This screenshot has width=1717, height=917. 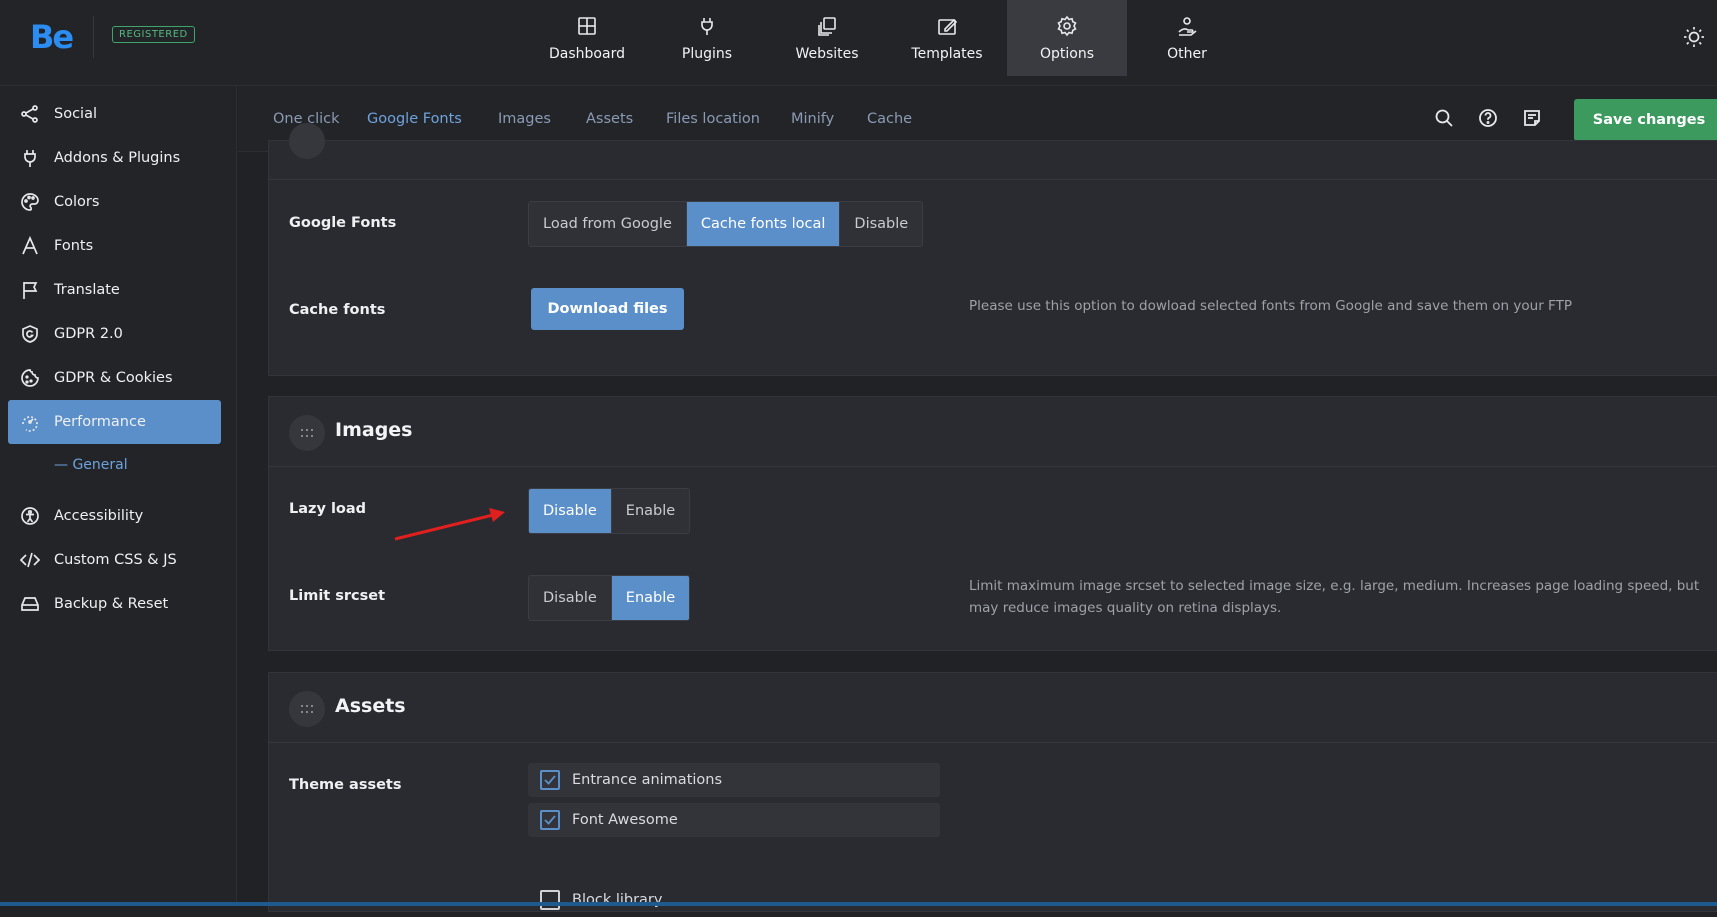 What do you see at coordinates (114, 246) in the screenshot?
I see `sidebar-item-fonts: Fonts` at bounding box center [114, 246].